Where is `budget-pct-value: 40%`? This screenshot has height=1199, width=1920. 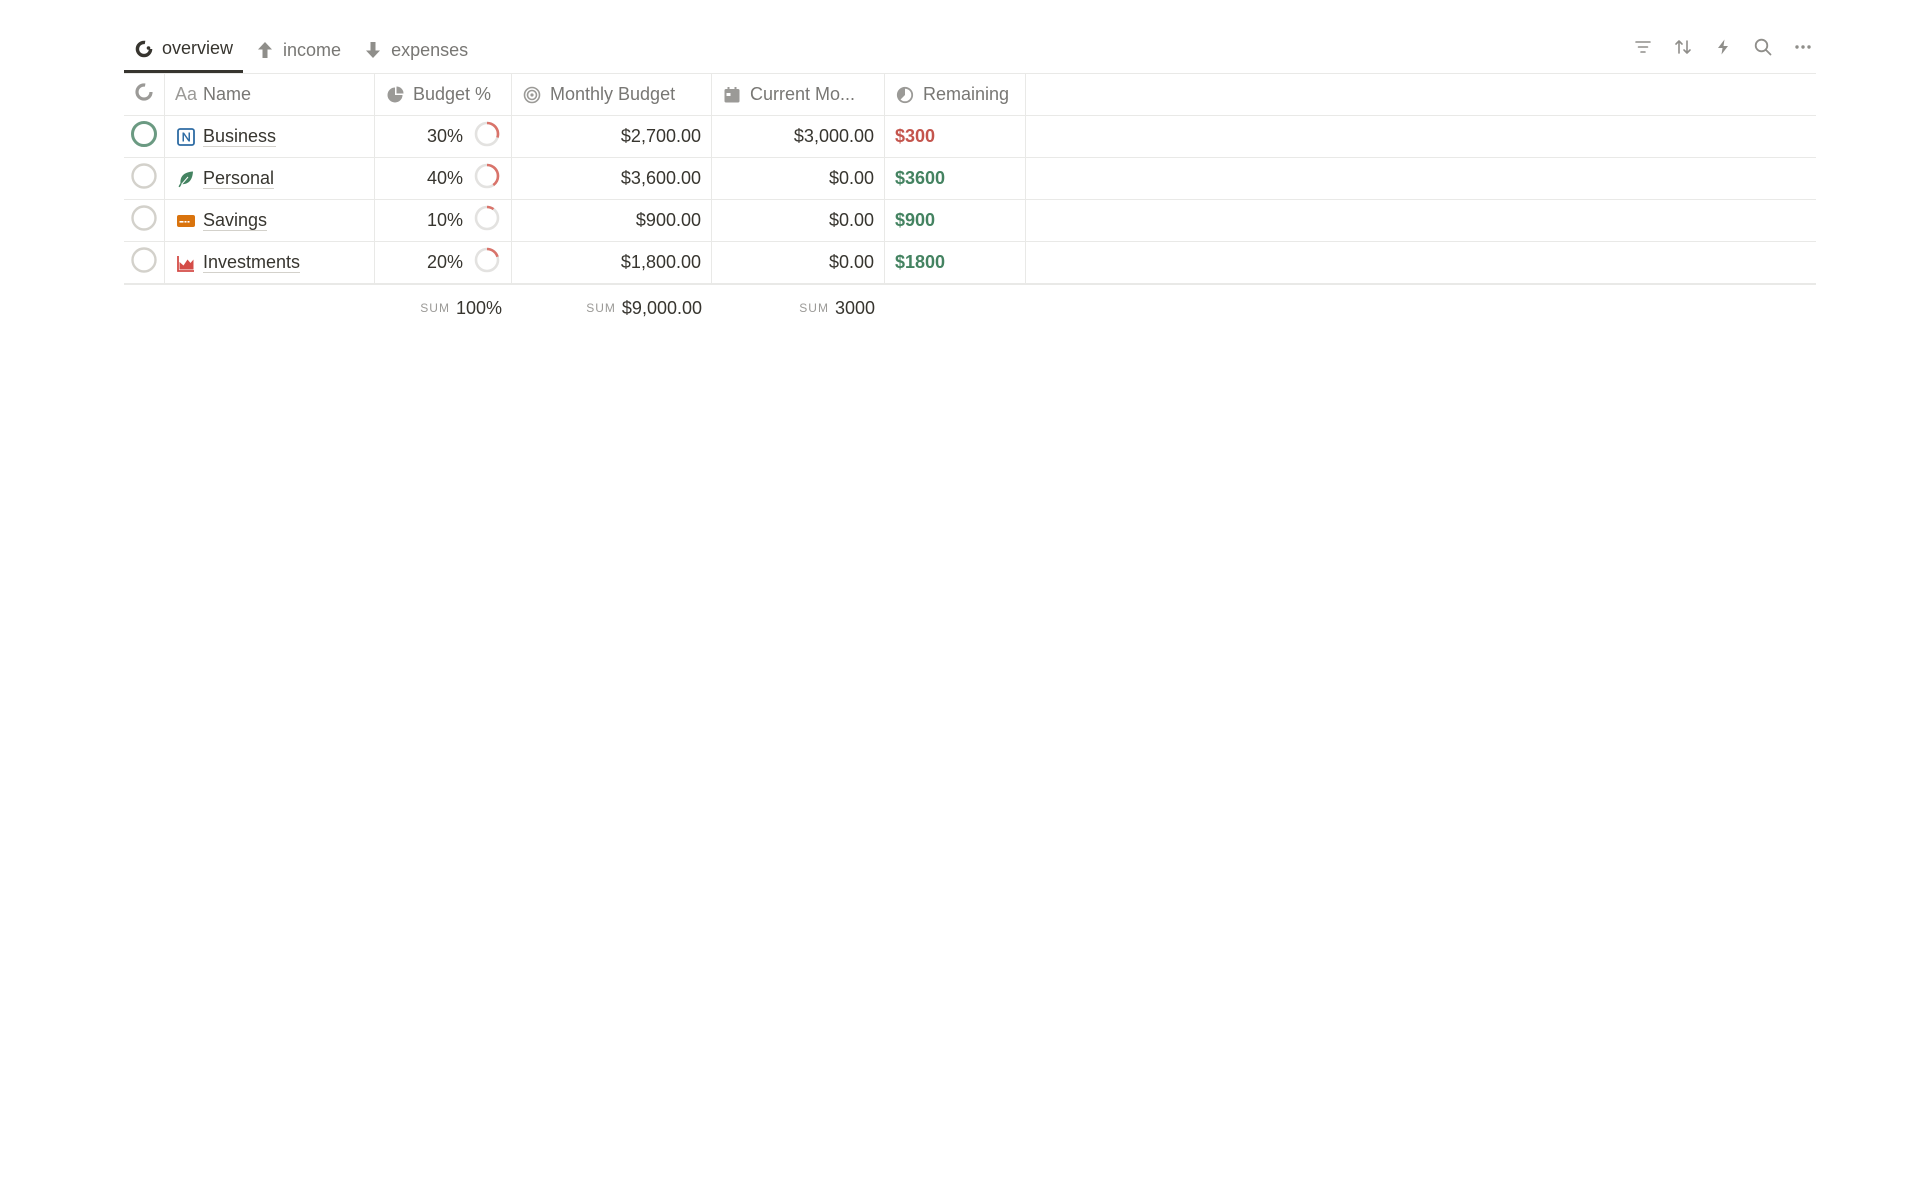 budget-pct-value: 40% is located at coordinates (444, 178).